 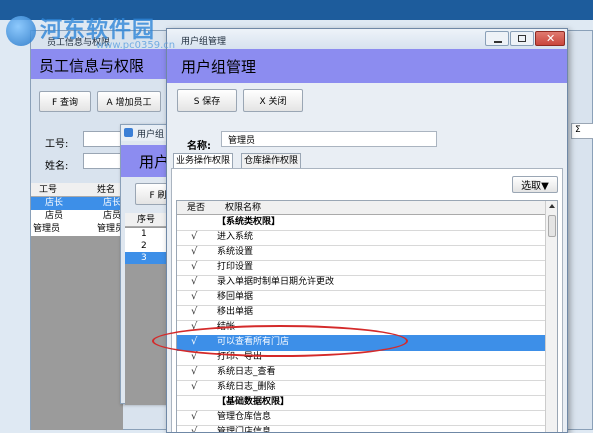 What do you see at coordinates (244, 417) in the screenshot?
I see `row-name: 管理仓库信息` at bounding box center [244, 417].